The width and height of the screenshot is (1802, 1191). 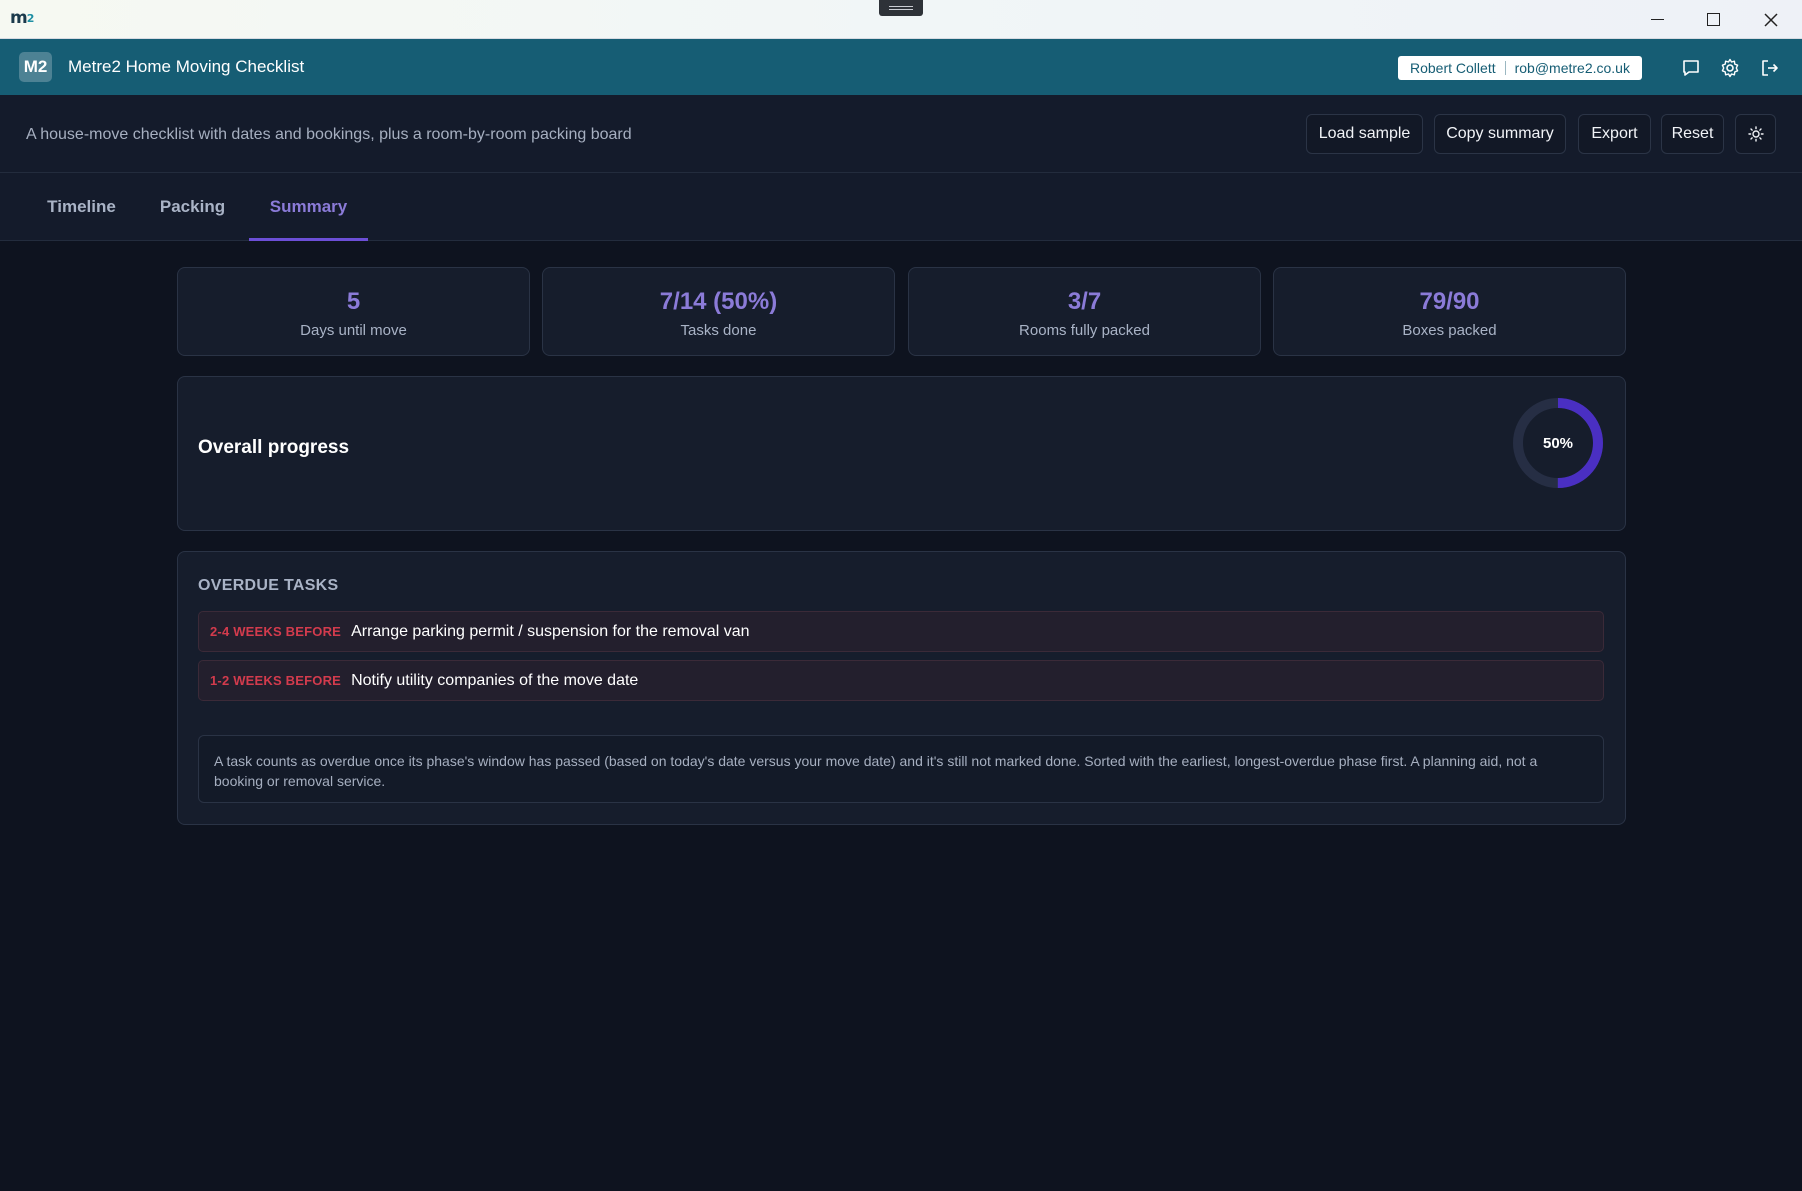 I want to click on gear-icon, so click(x=1730, y=68).